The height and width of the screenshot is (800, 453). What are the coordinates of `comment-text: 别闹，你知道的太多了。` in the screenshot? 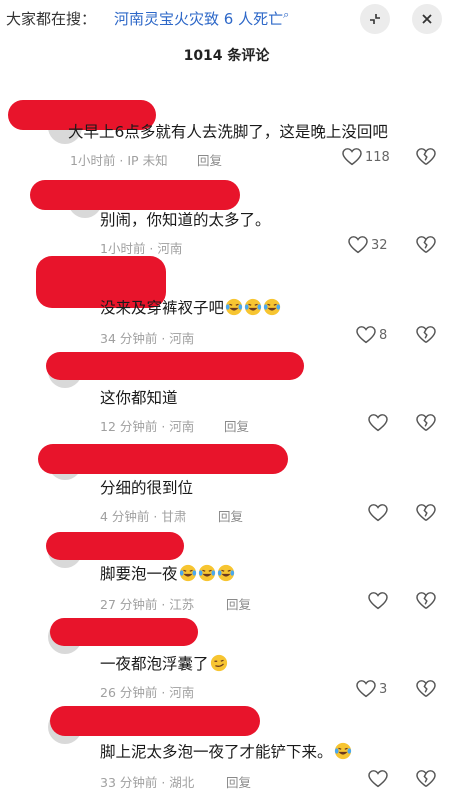 It's located at (185, 220).